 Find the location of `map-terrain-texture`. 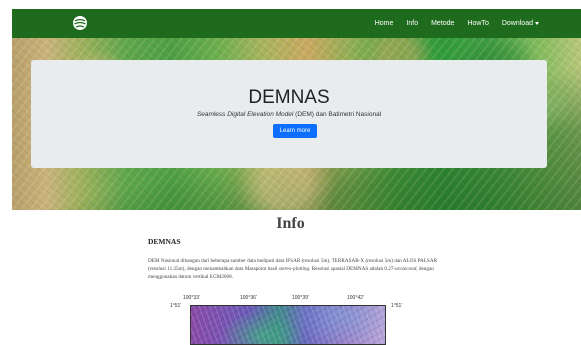

map-terrain-texture is located at coordinates (288, 325).